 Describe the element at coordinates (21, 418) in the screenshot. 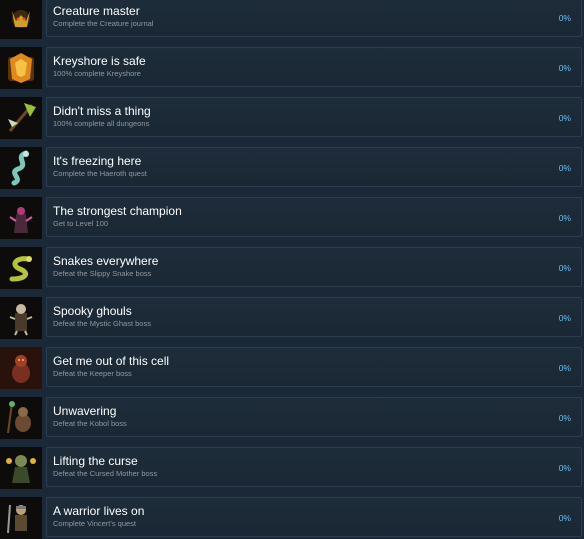

I see `kobol-icon` at that location.